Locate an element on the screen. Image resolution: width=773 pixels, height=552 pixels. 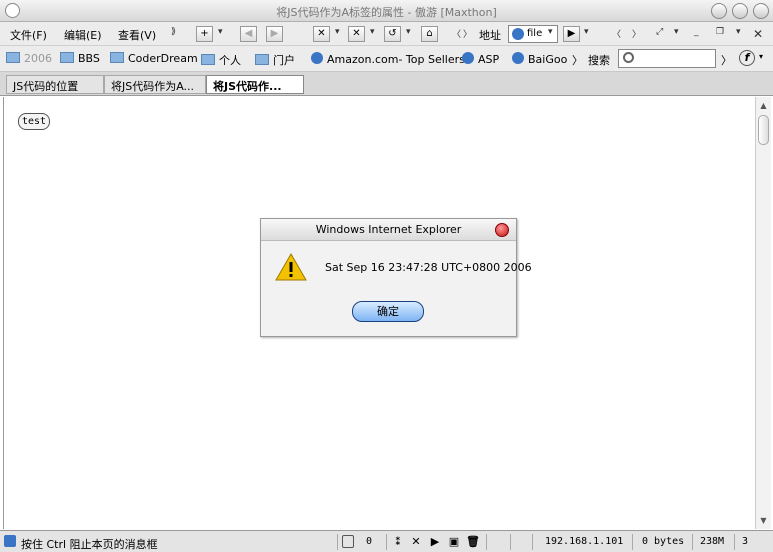
fav-item: BBS is located at coordinates (80, 58).